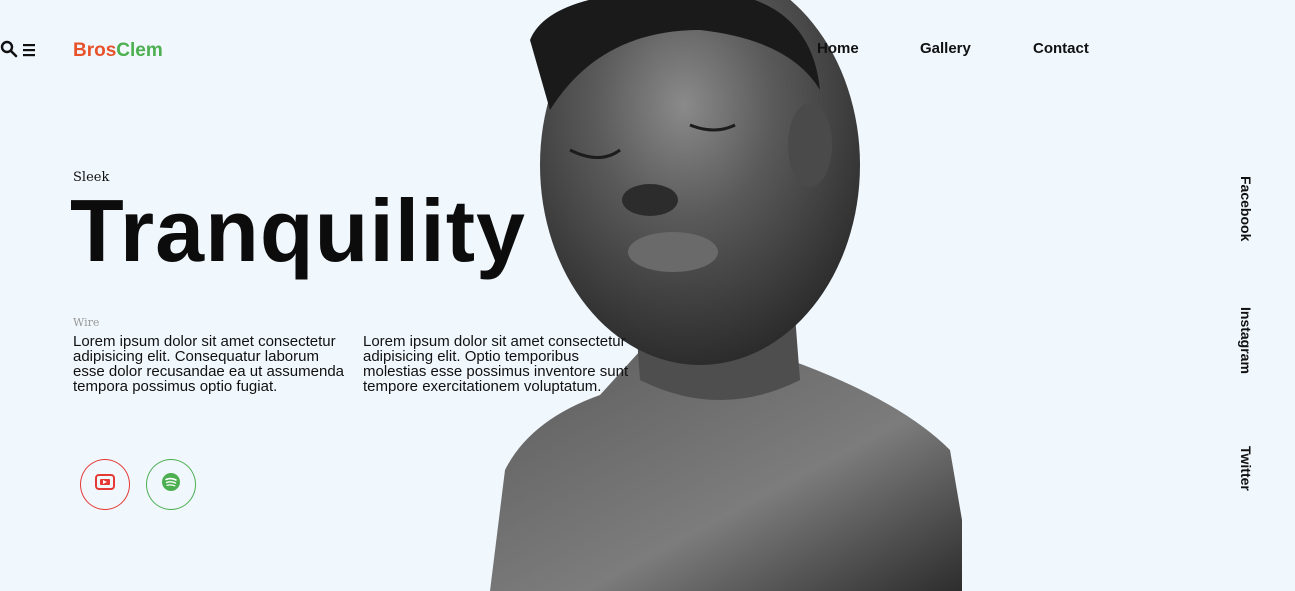  I want to click on search-icon, so click(11, 51).